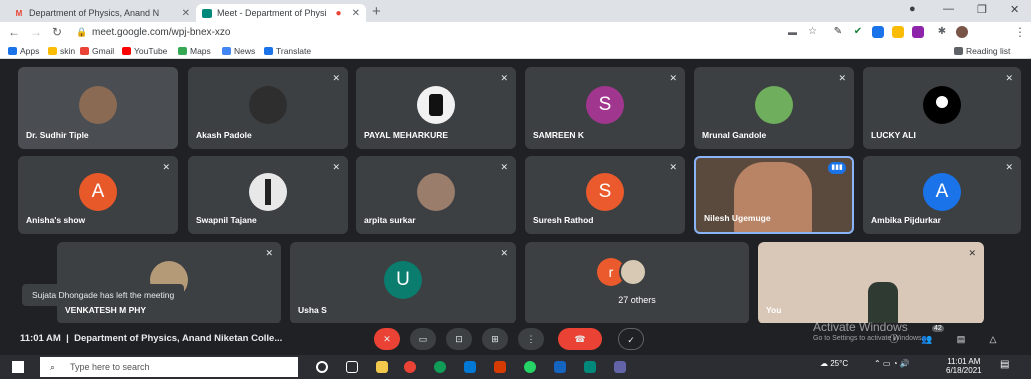 The image size is (1031, 379). Describe the element at coordinates (1004, 364) in the screenshot. I see `notifications-icon: ▤` at that location.